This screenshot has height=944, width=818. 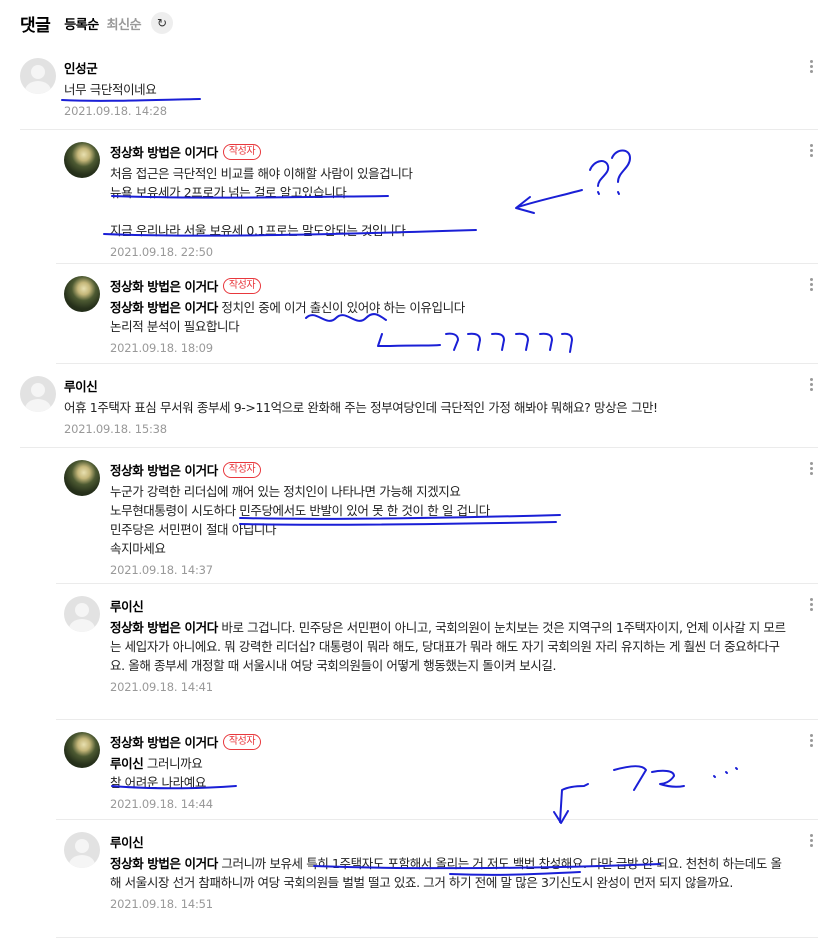 I want to click on comment-header: 댓글 등록순 최신순 ↻, so click(x=97, y=23).